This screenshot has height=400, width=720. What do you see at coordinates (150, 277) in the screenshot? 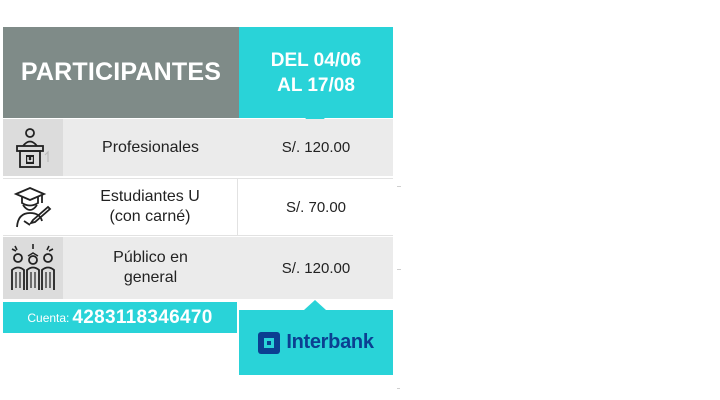
I see `row-label-line2: general` at bounding box center [150, 277].